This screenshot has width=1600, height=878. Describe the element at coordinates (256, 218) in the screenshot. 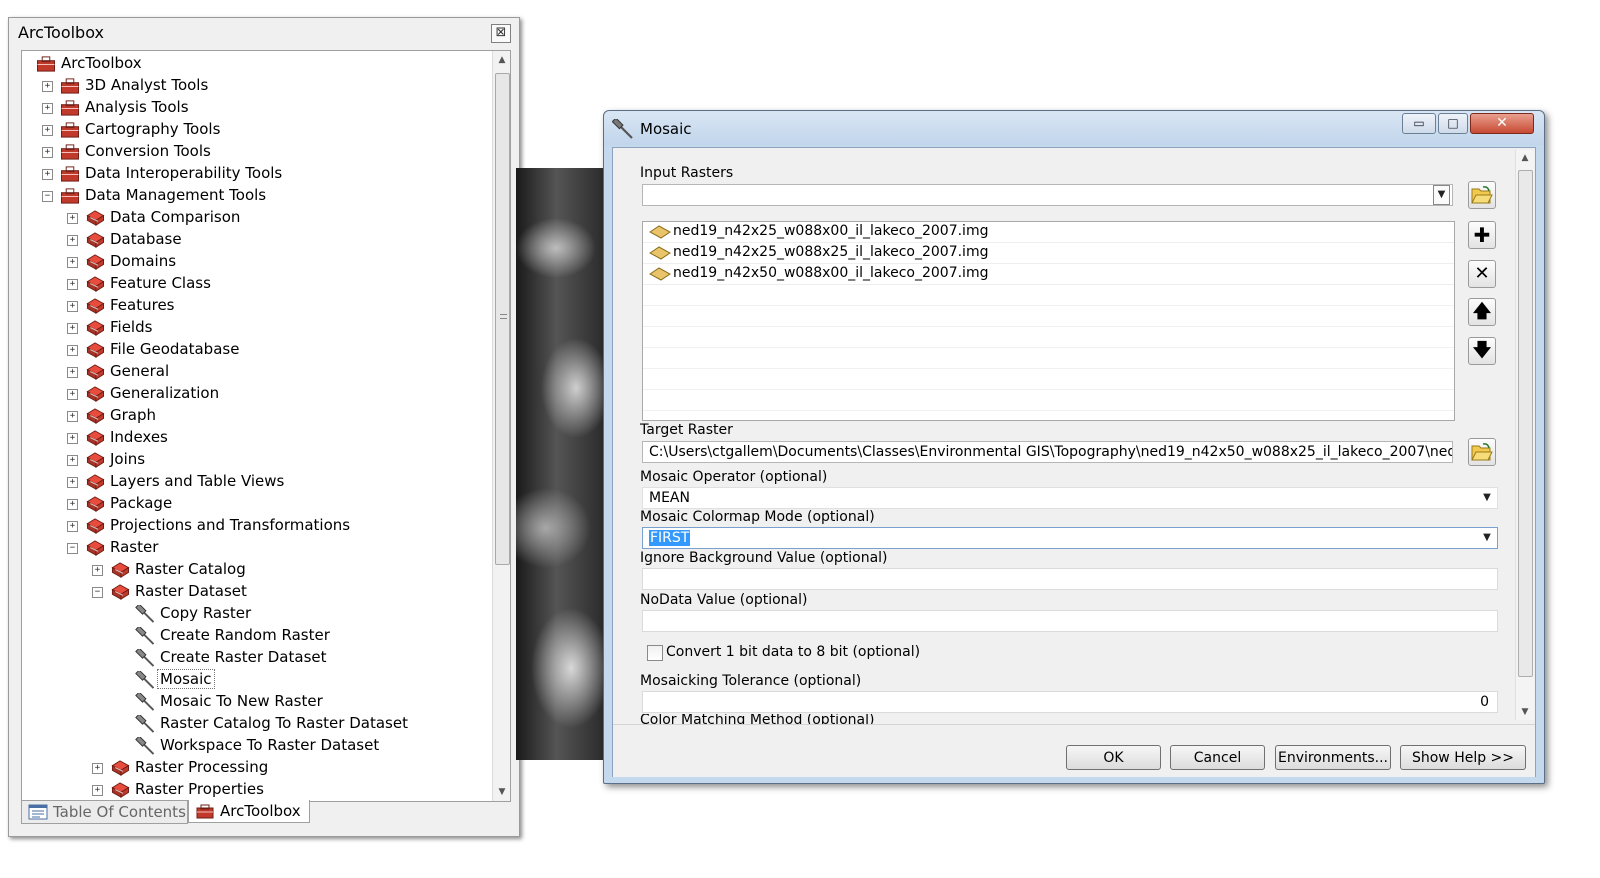

I see `tree-item-data-comparison: + Data Comparison` at that location.